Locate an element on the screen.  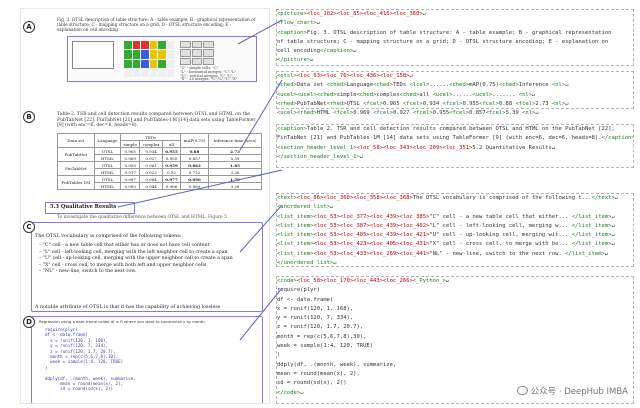
table-row: PubTables-1M OTSL 0.987 0.964 0.977 0.896 1.79 is located at coordinates (159, 182).